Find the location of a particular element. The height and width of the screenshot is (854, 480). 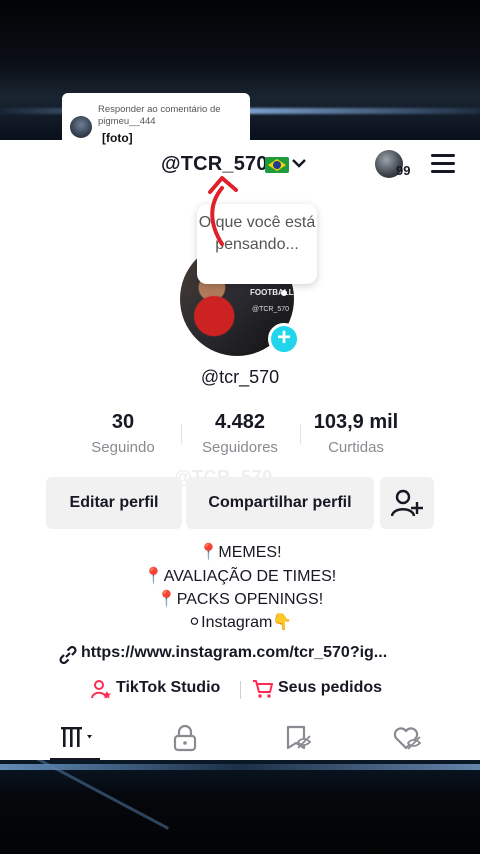

stat-followers-count: 4.482 is located at coordinates (240, 422).